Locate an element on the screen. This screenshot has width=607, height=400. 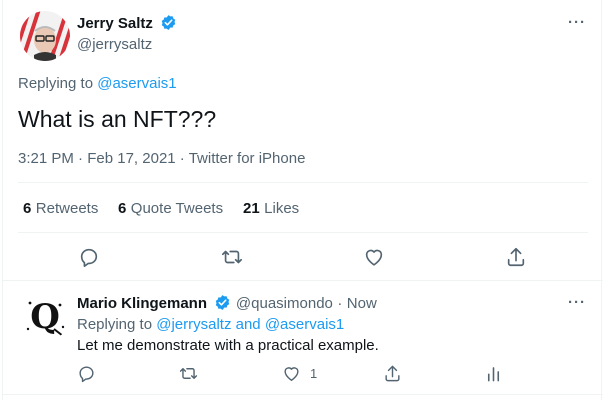
quotes-stat: 6 Quote Tweets is located at coordinates (170, 209).